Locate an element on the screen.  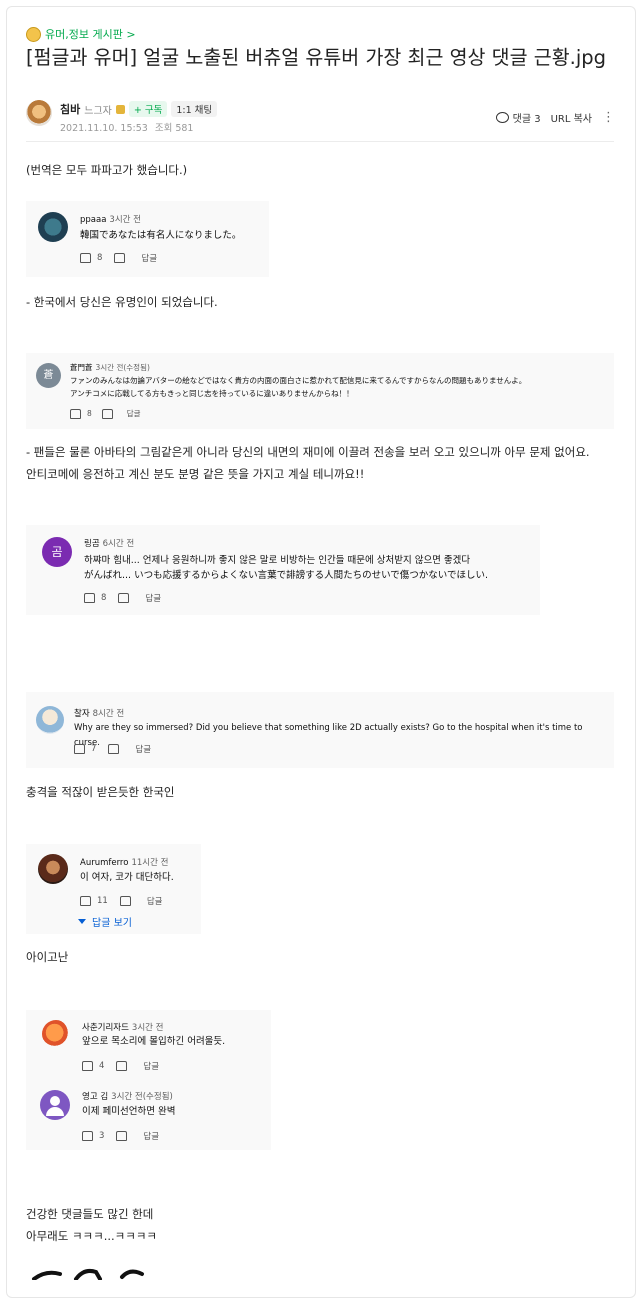
post-tools: 댓글 3 URL 복사 ⋮ is located at coordinates (555, 117).